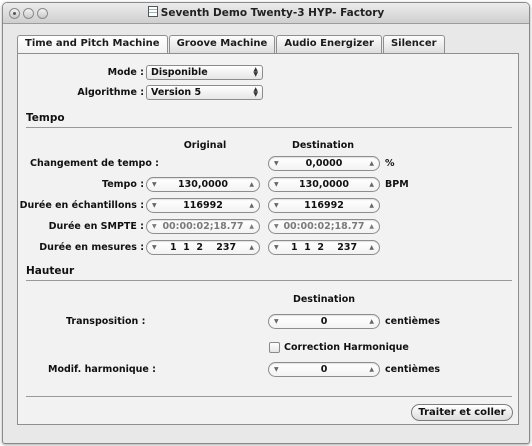  What do you see at coordinates (176, 92) in the screenshot?
I see `algorithm-value: Version 5` at bounding box center [176, 92].